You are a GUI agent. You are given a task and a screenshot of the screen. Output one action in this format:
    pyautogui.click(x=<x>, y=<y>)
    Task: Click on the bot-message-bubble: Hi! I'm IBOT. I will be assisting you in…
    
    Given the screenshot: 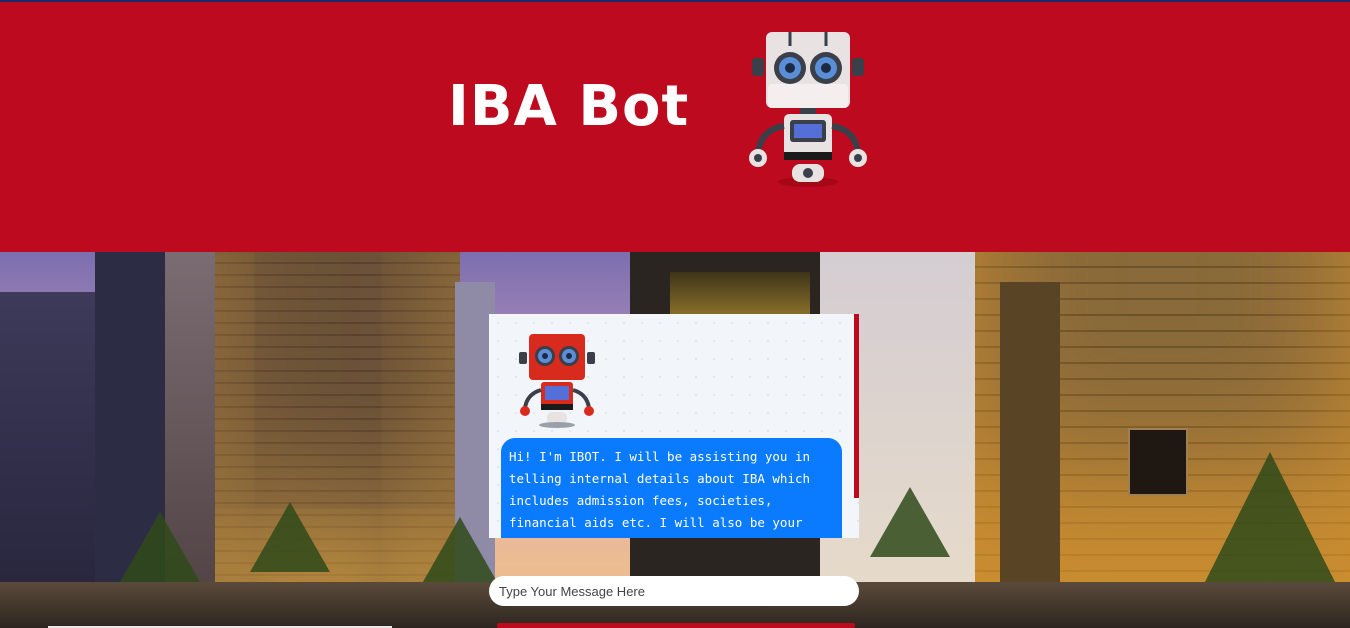 What is the action you would take?
    pyautogui.click(x=671, y=488)
    